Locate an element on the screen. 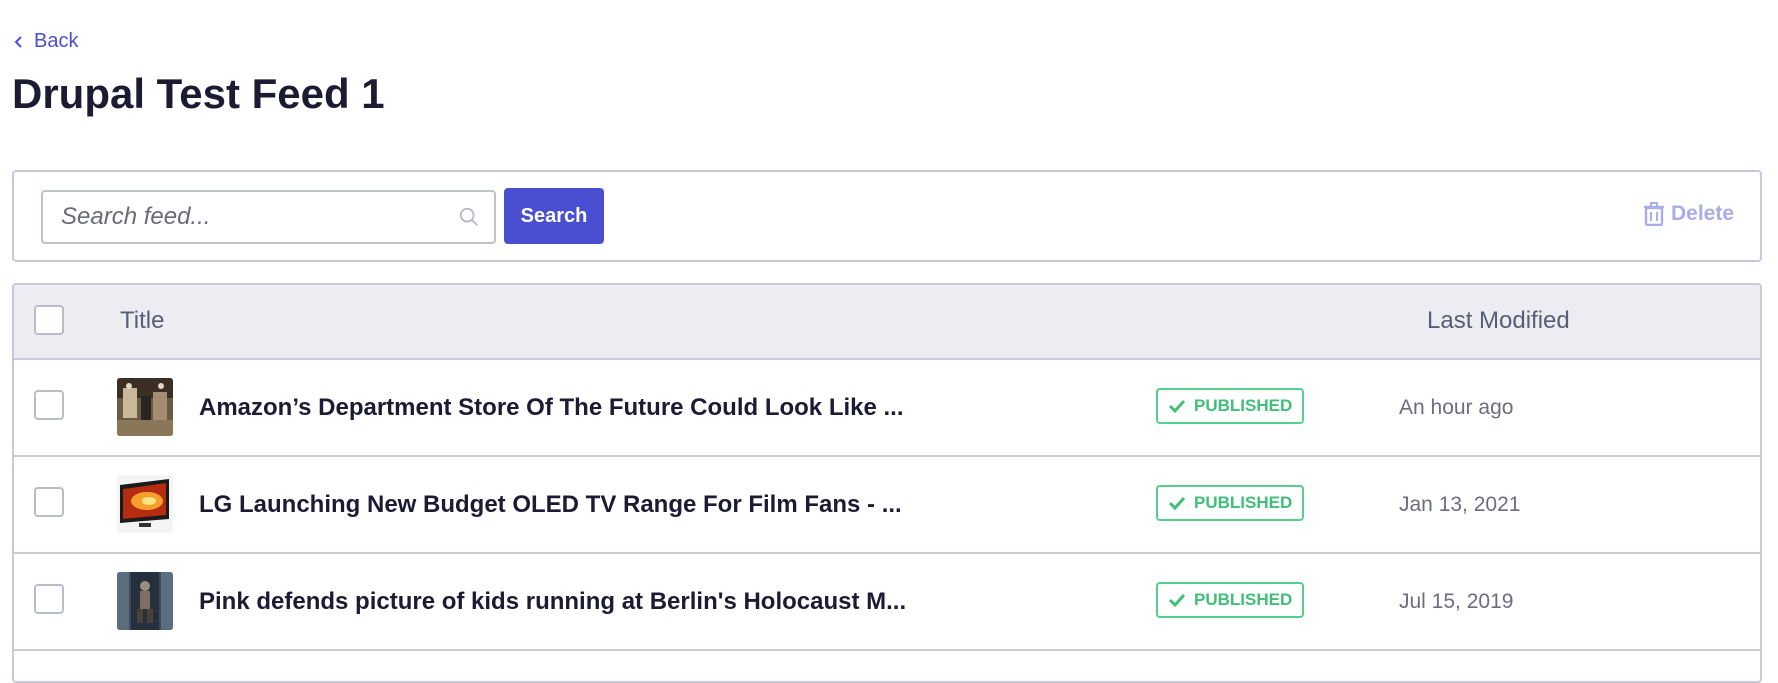  chevron-left-icon is located at coordinates (18, 41).